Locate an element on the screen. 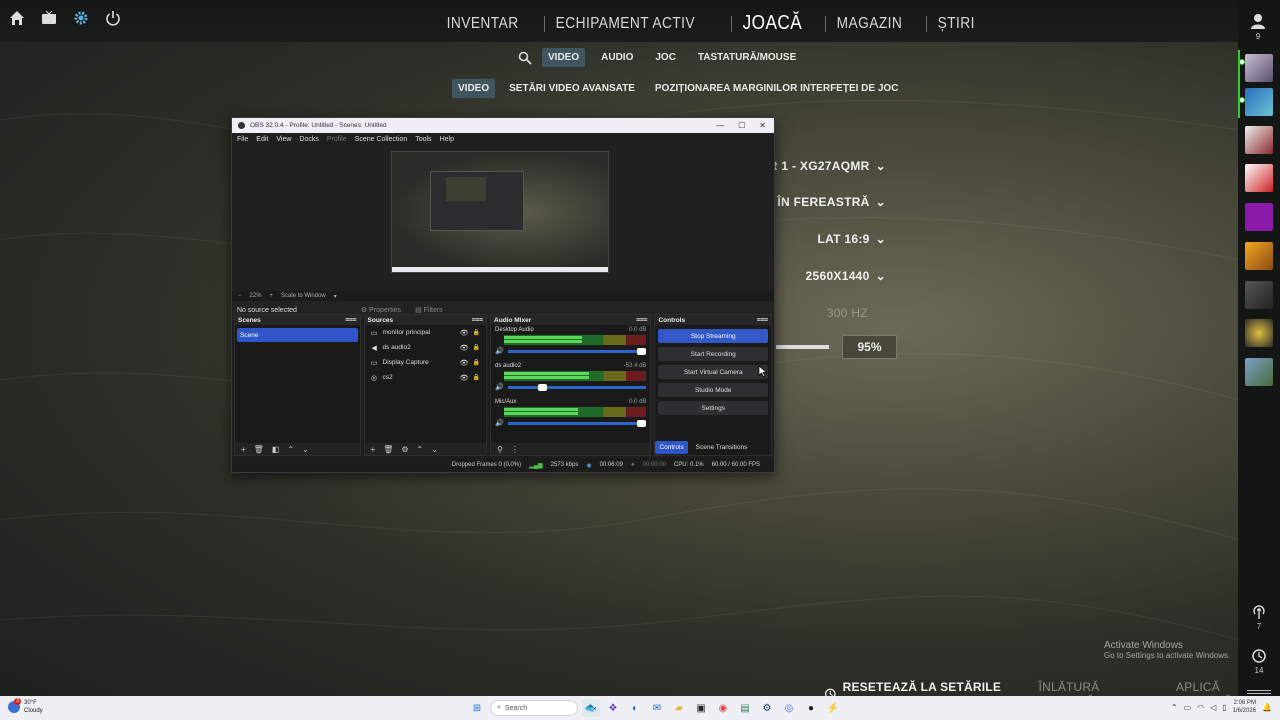  weather-widget: 3 30°F Cloudy is located at coordinates (25, 706).